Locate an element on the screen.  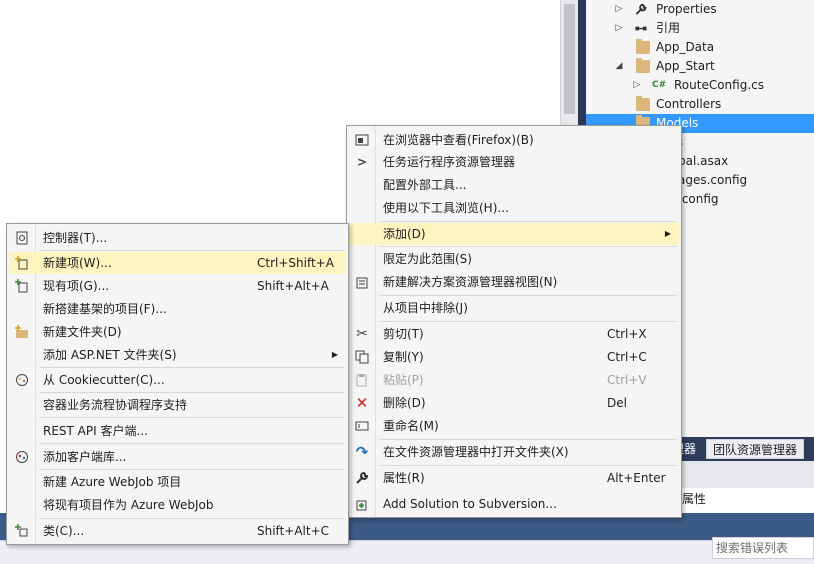
tree-item-label: Controllers is located at coordinates (689, 104).